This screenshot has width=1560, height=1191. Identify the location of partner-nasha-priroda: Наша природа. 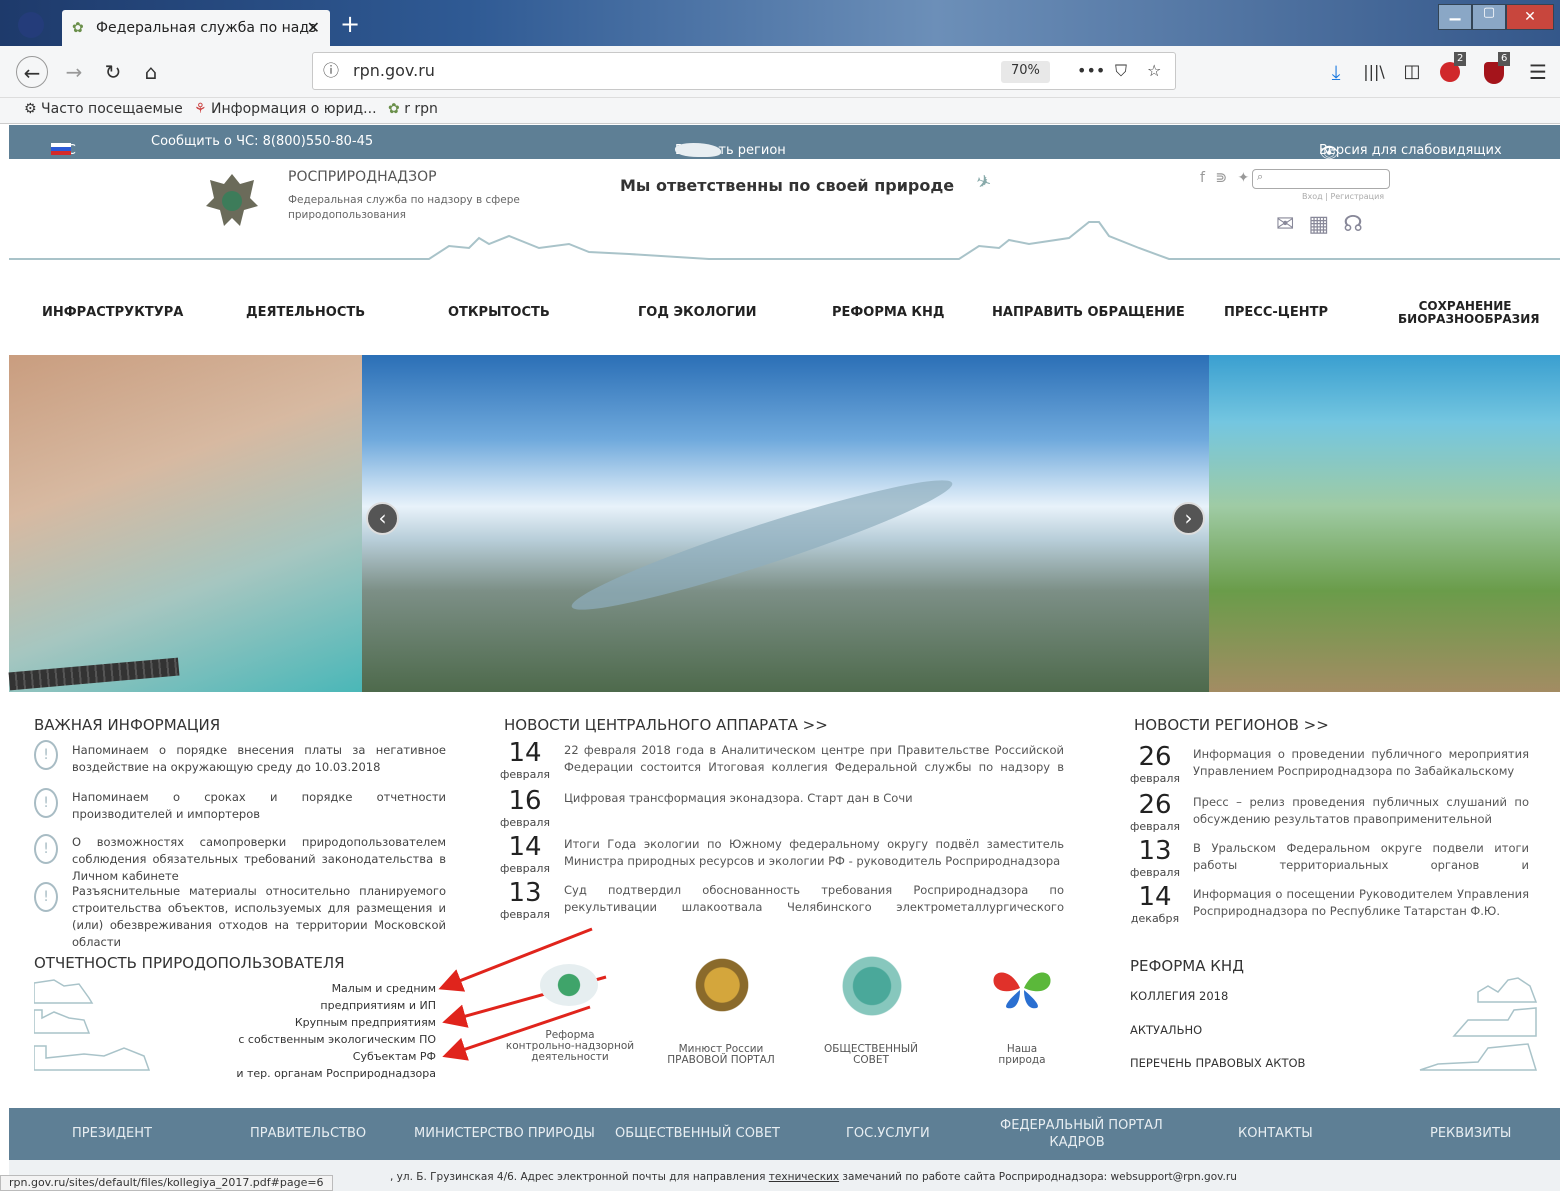
(1022, 1055).